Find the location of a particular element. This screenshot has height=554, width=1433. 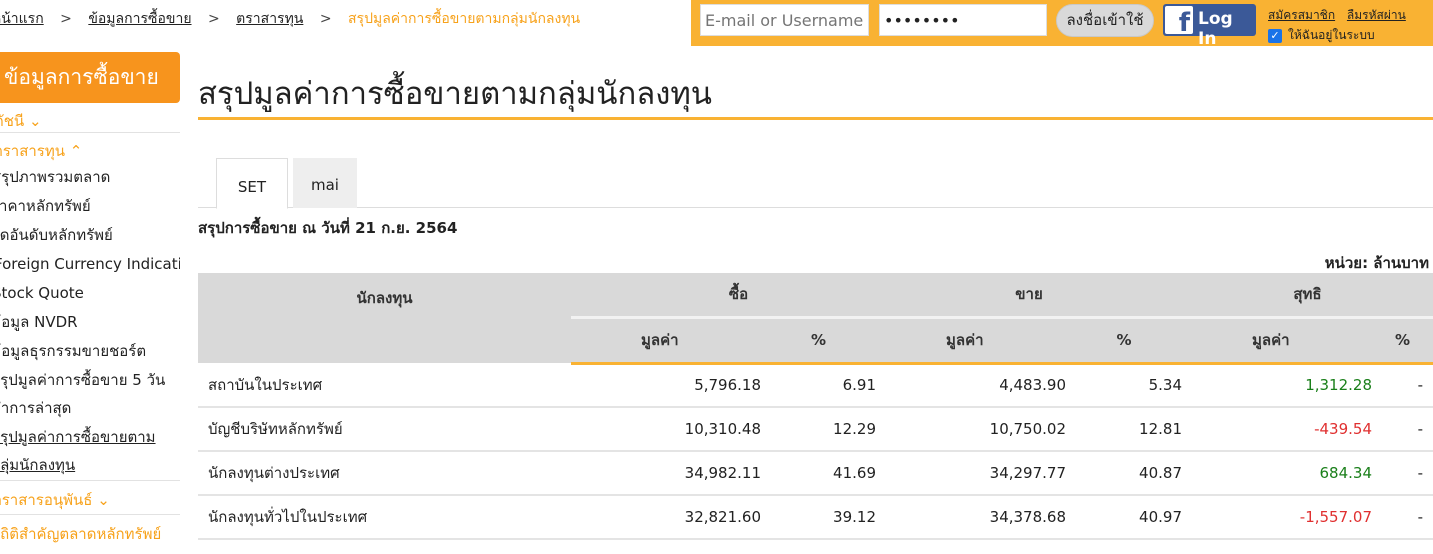

facebook-icon: f is located at coordinates (1179, 21).